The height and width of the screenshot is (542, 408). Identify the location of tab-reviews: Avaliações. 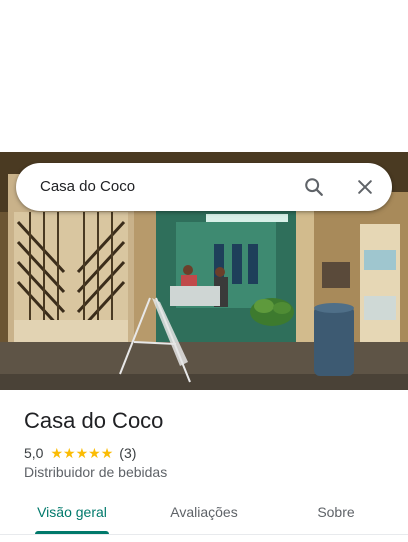
(204, 513).